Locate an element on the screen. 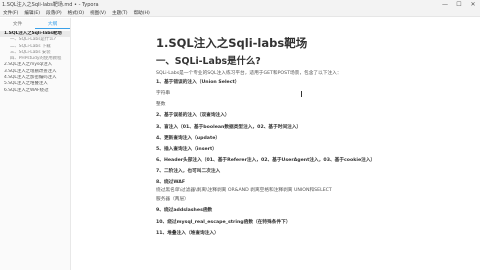 This screenshot has height=270, width=480. paragraph: 字符串 is located at coordinates (163, 94).